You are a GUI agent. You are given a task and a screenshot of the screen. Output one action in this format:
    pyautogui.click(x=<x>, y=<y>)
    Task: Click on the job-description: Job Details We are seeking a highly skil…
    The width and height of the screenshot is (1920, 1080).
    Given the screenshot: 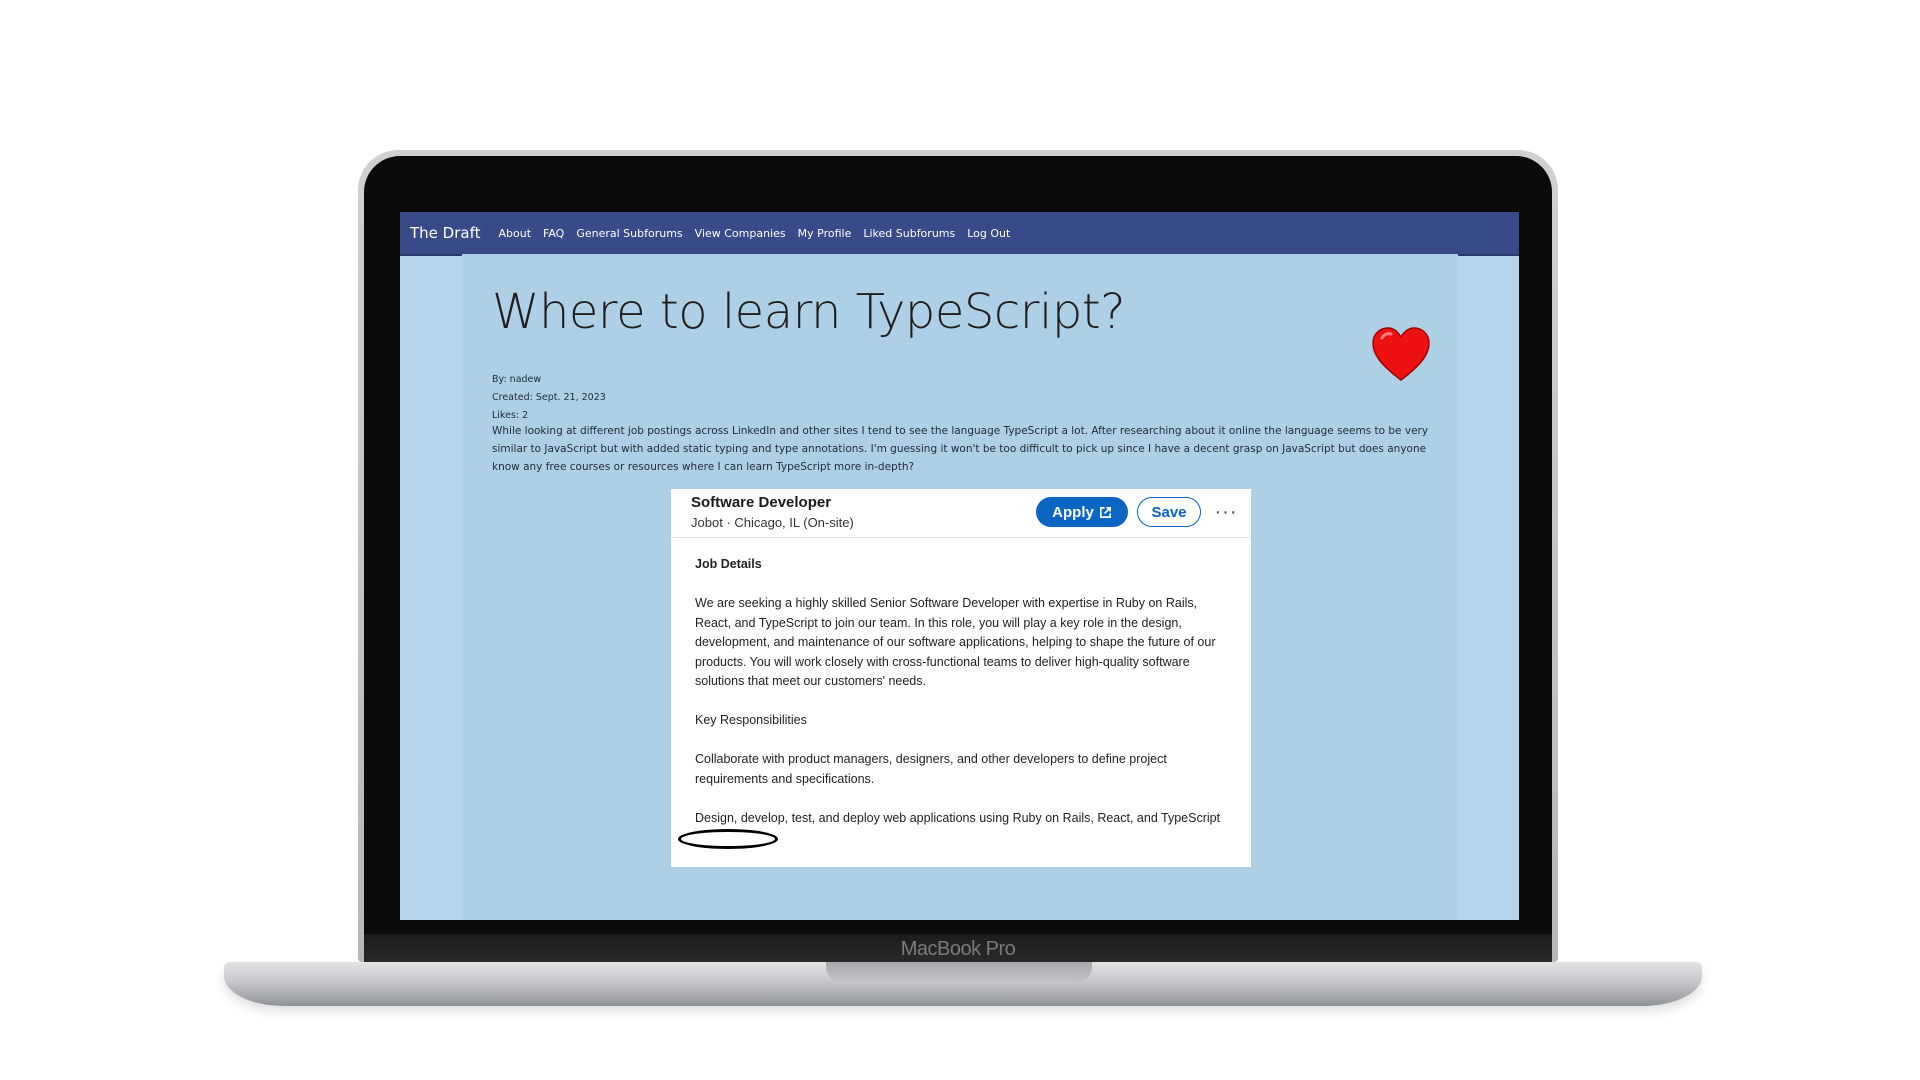 What is the action you would take?
    pyautogui.click(x=965, y=701)
    